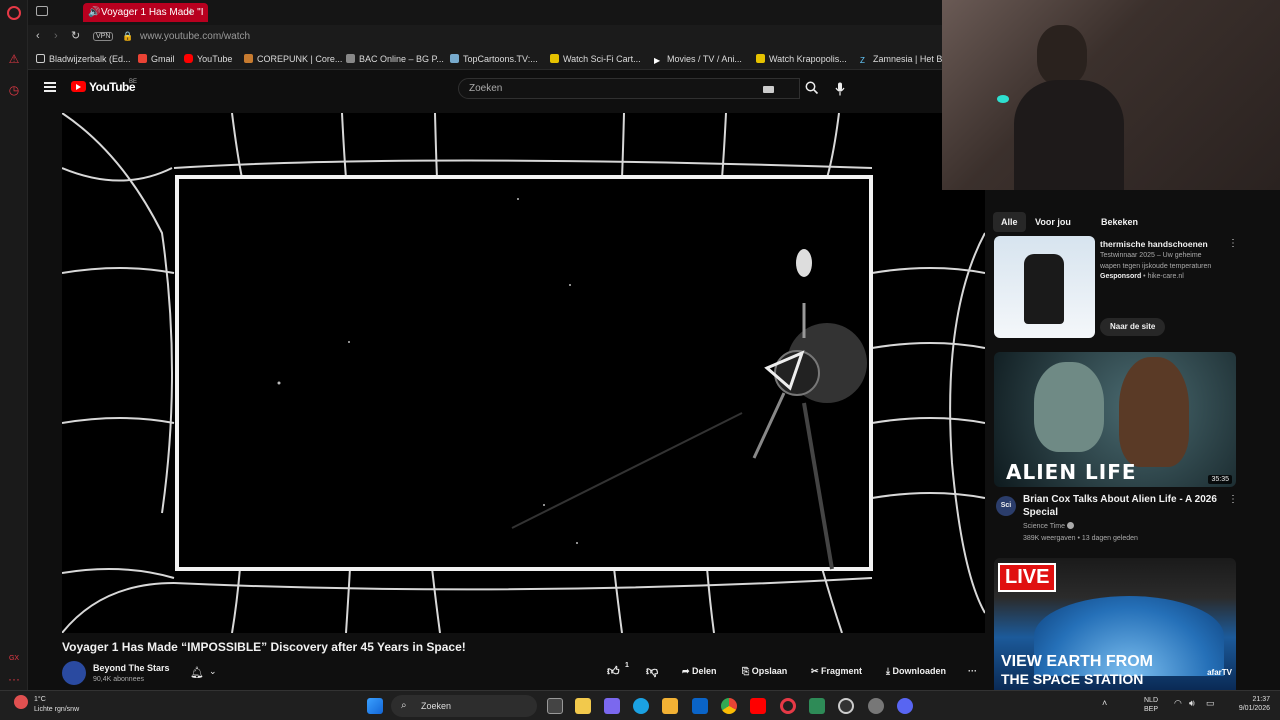  I want to click on thumbnail-text-line2: THE SPACE STATION, so click(1072, 679).